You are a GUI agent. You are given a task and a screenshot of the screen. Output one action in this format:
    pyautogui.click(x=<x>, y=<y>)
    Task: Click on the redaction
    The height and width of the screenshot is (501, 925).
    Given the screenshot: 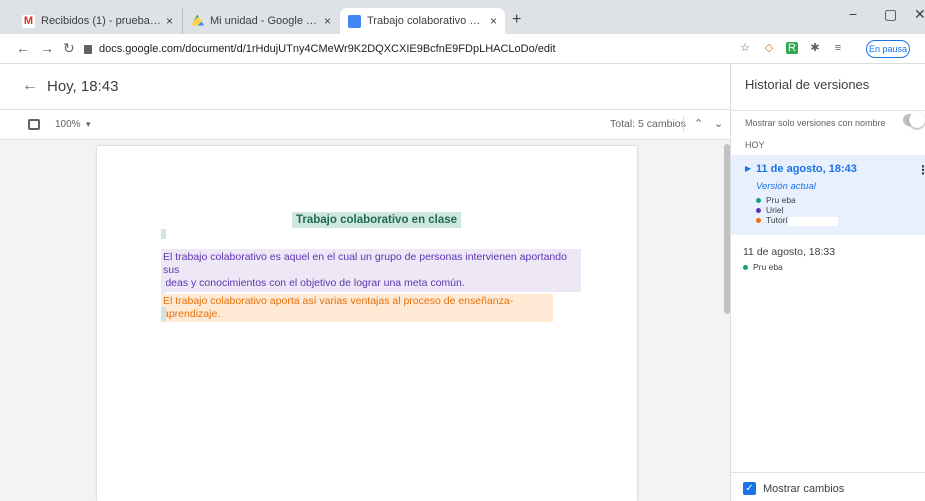 What is the action you would take?
    pyautogui.click(x=813, y=221)
    